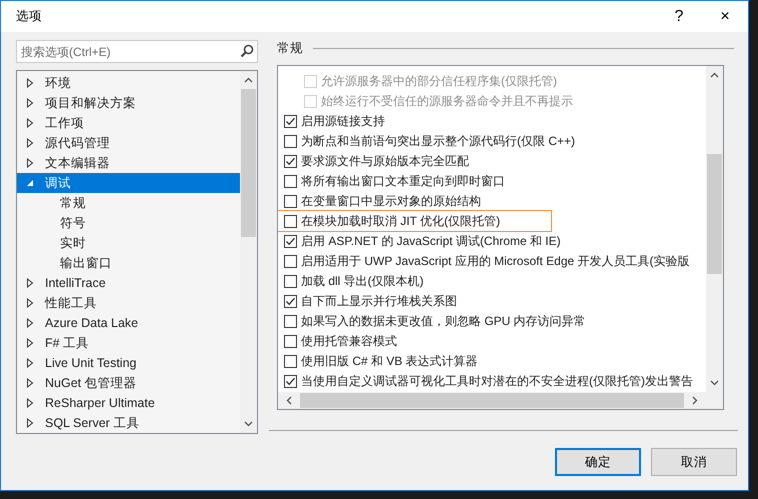  I want to click on option-label: 在变量窗口中显示对象的原始结构, so click(391, 201).